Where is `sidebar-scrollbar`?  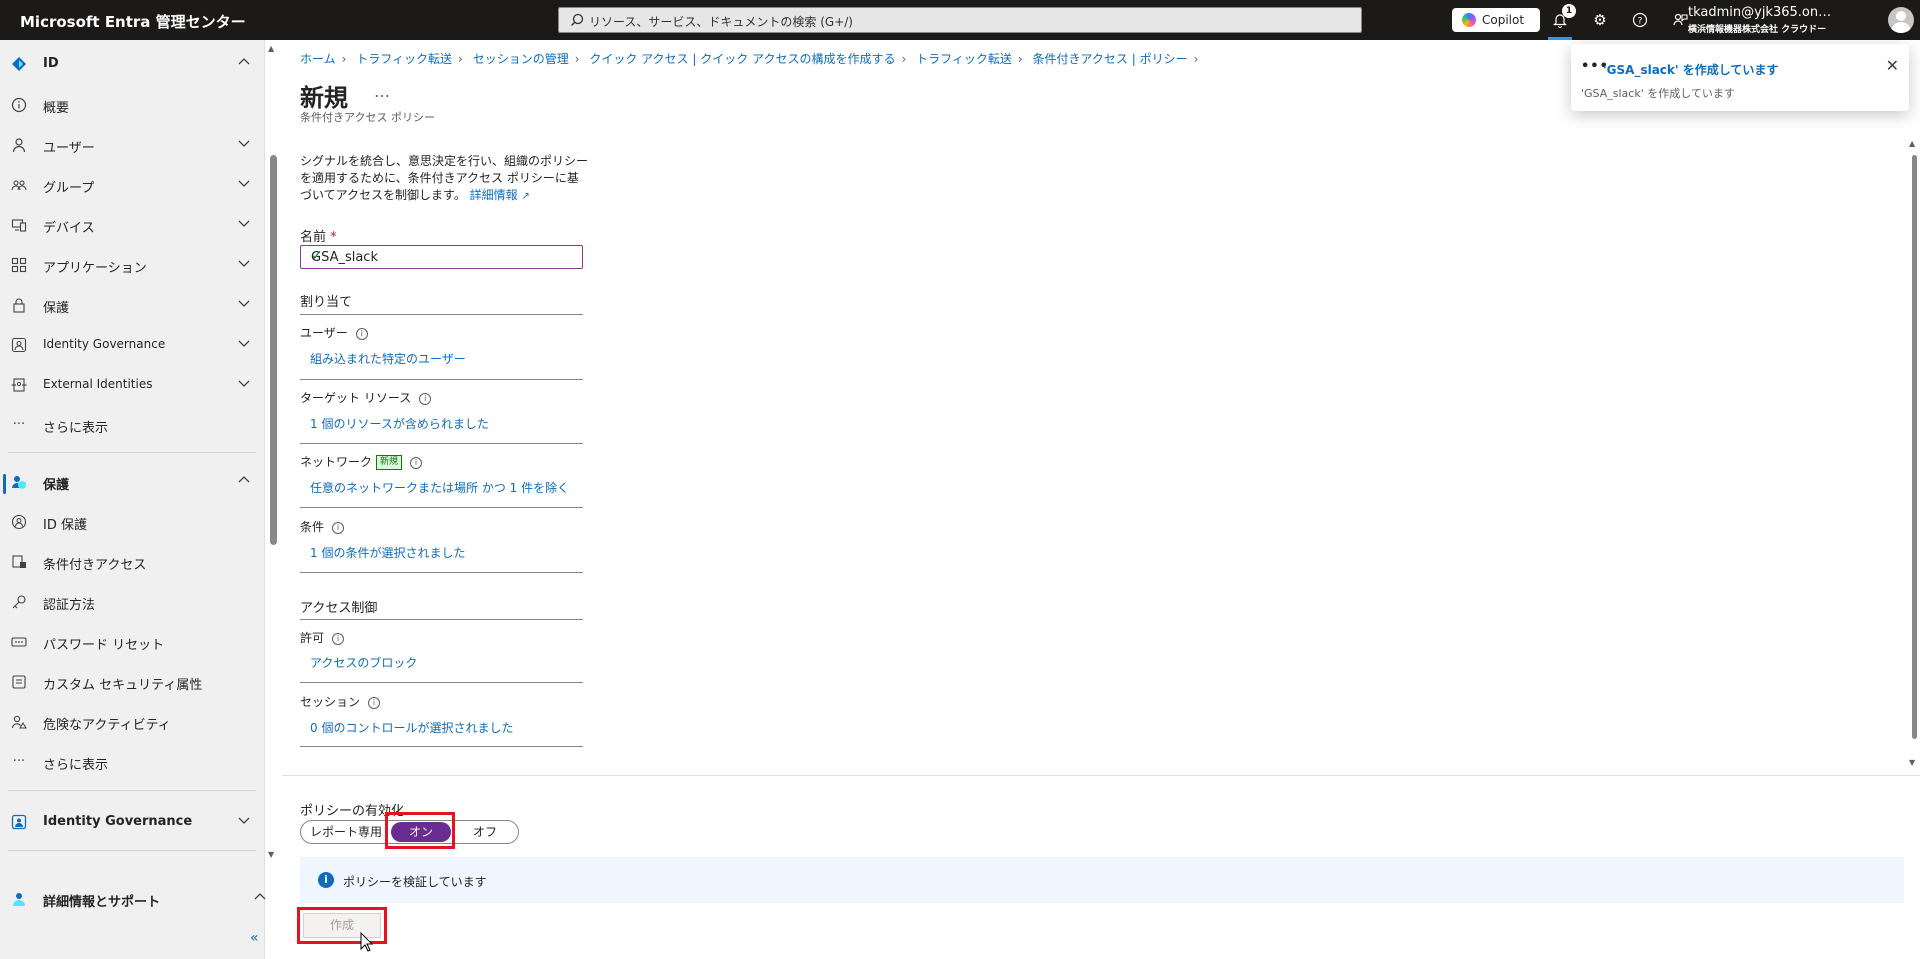
sidebar-scrollbar is located at coordinates (273, 350).